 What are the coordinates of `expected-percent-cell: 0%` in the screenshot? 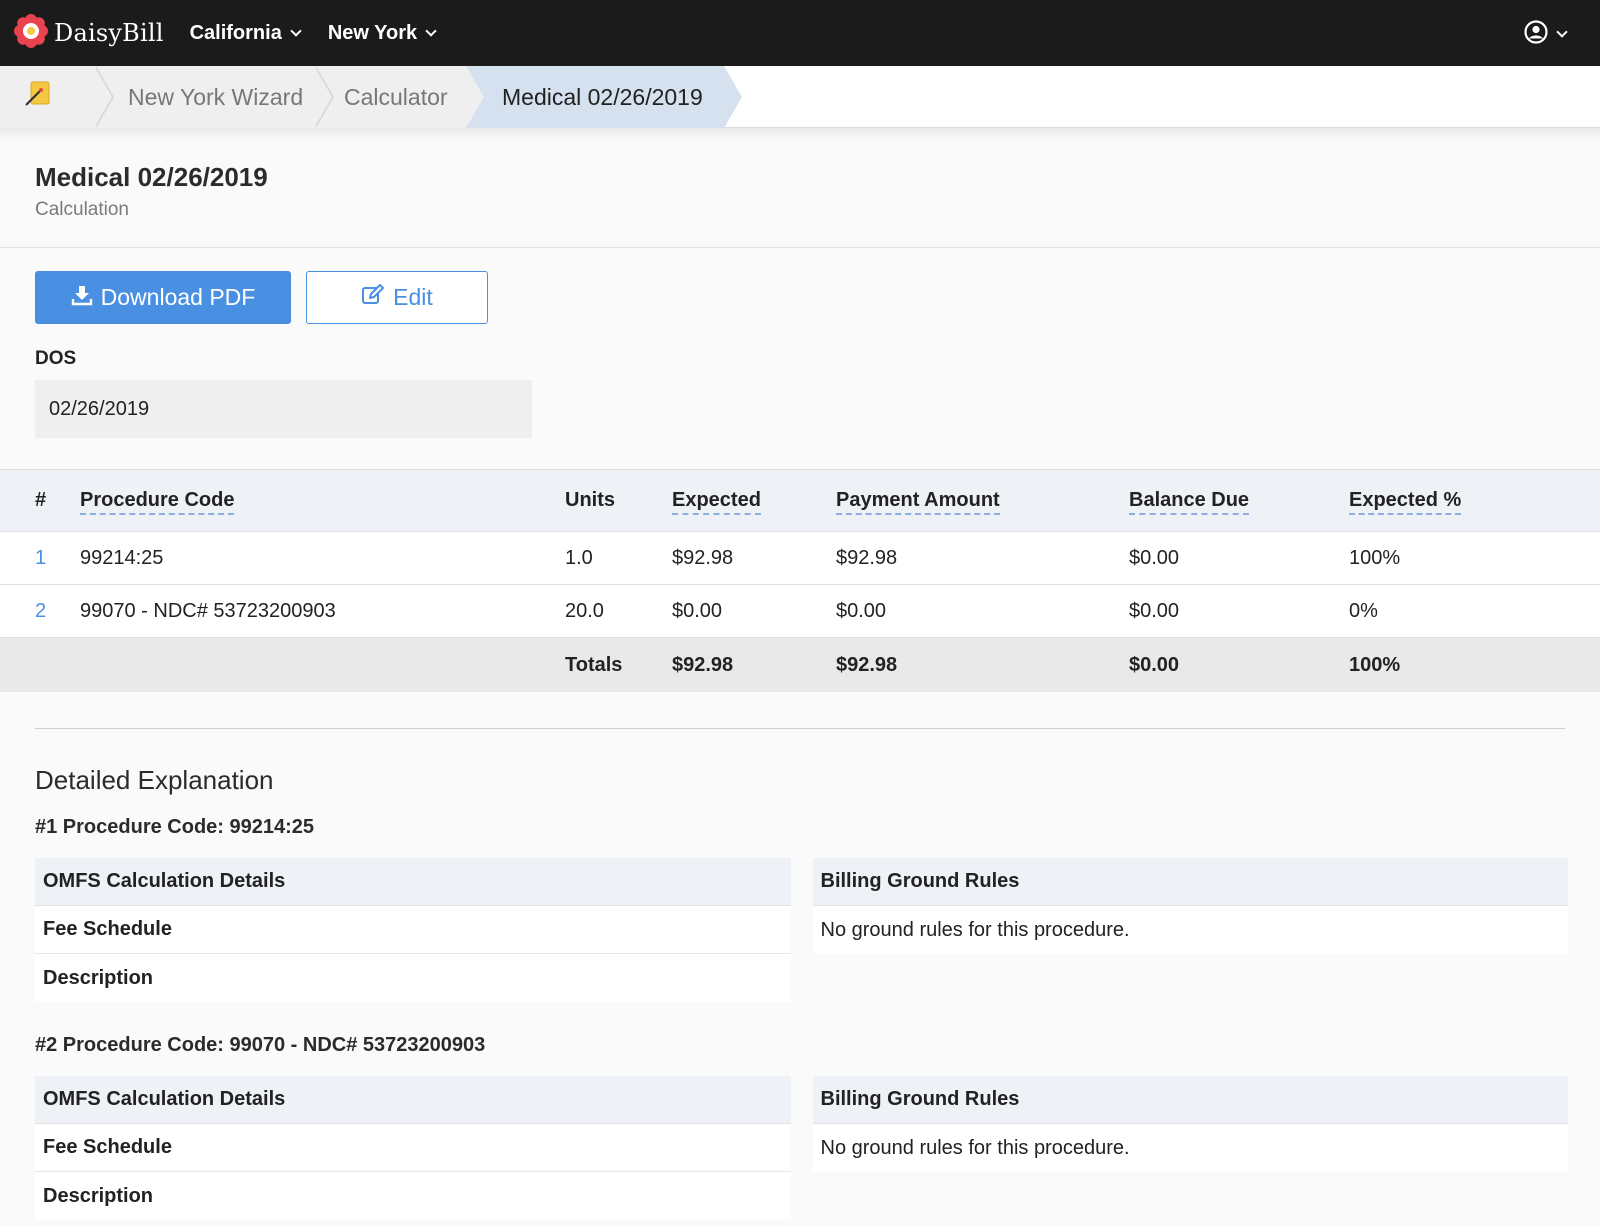 It's located at (1363, 610).